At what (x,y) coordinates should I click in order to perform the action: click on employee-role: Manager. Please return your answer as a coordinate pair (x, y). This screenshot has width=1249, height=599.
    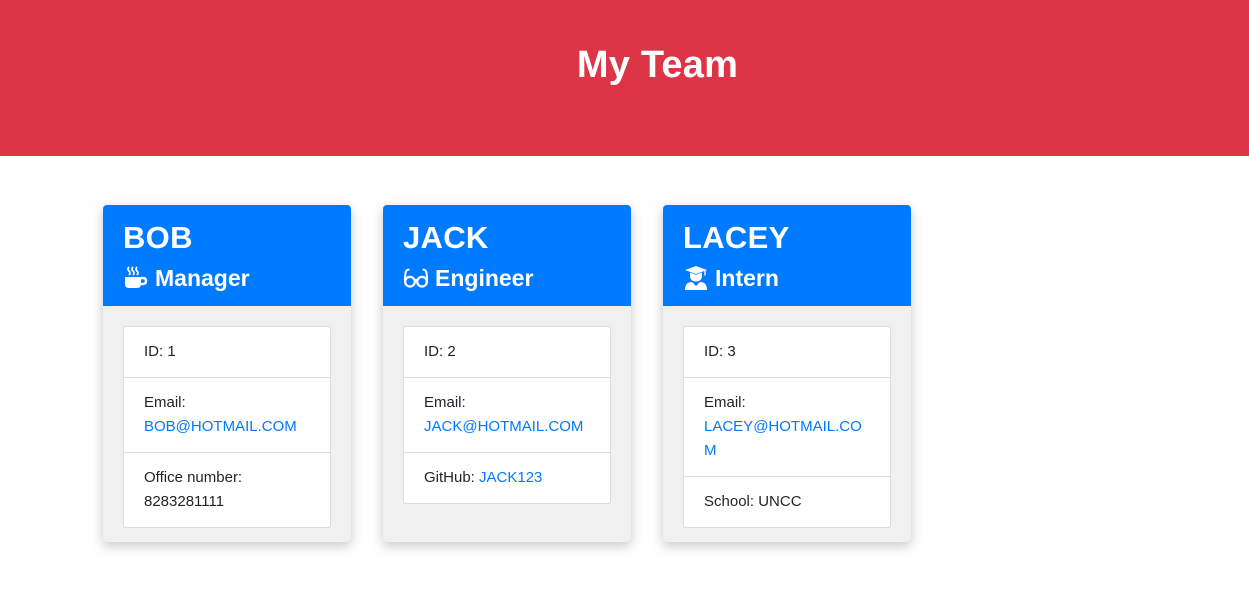
    Looking at the image, I should click on (227, 278).